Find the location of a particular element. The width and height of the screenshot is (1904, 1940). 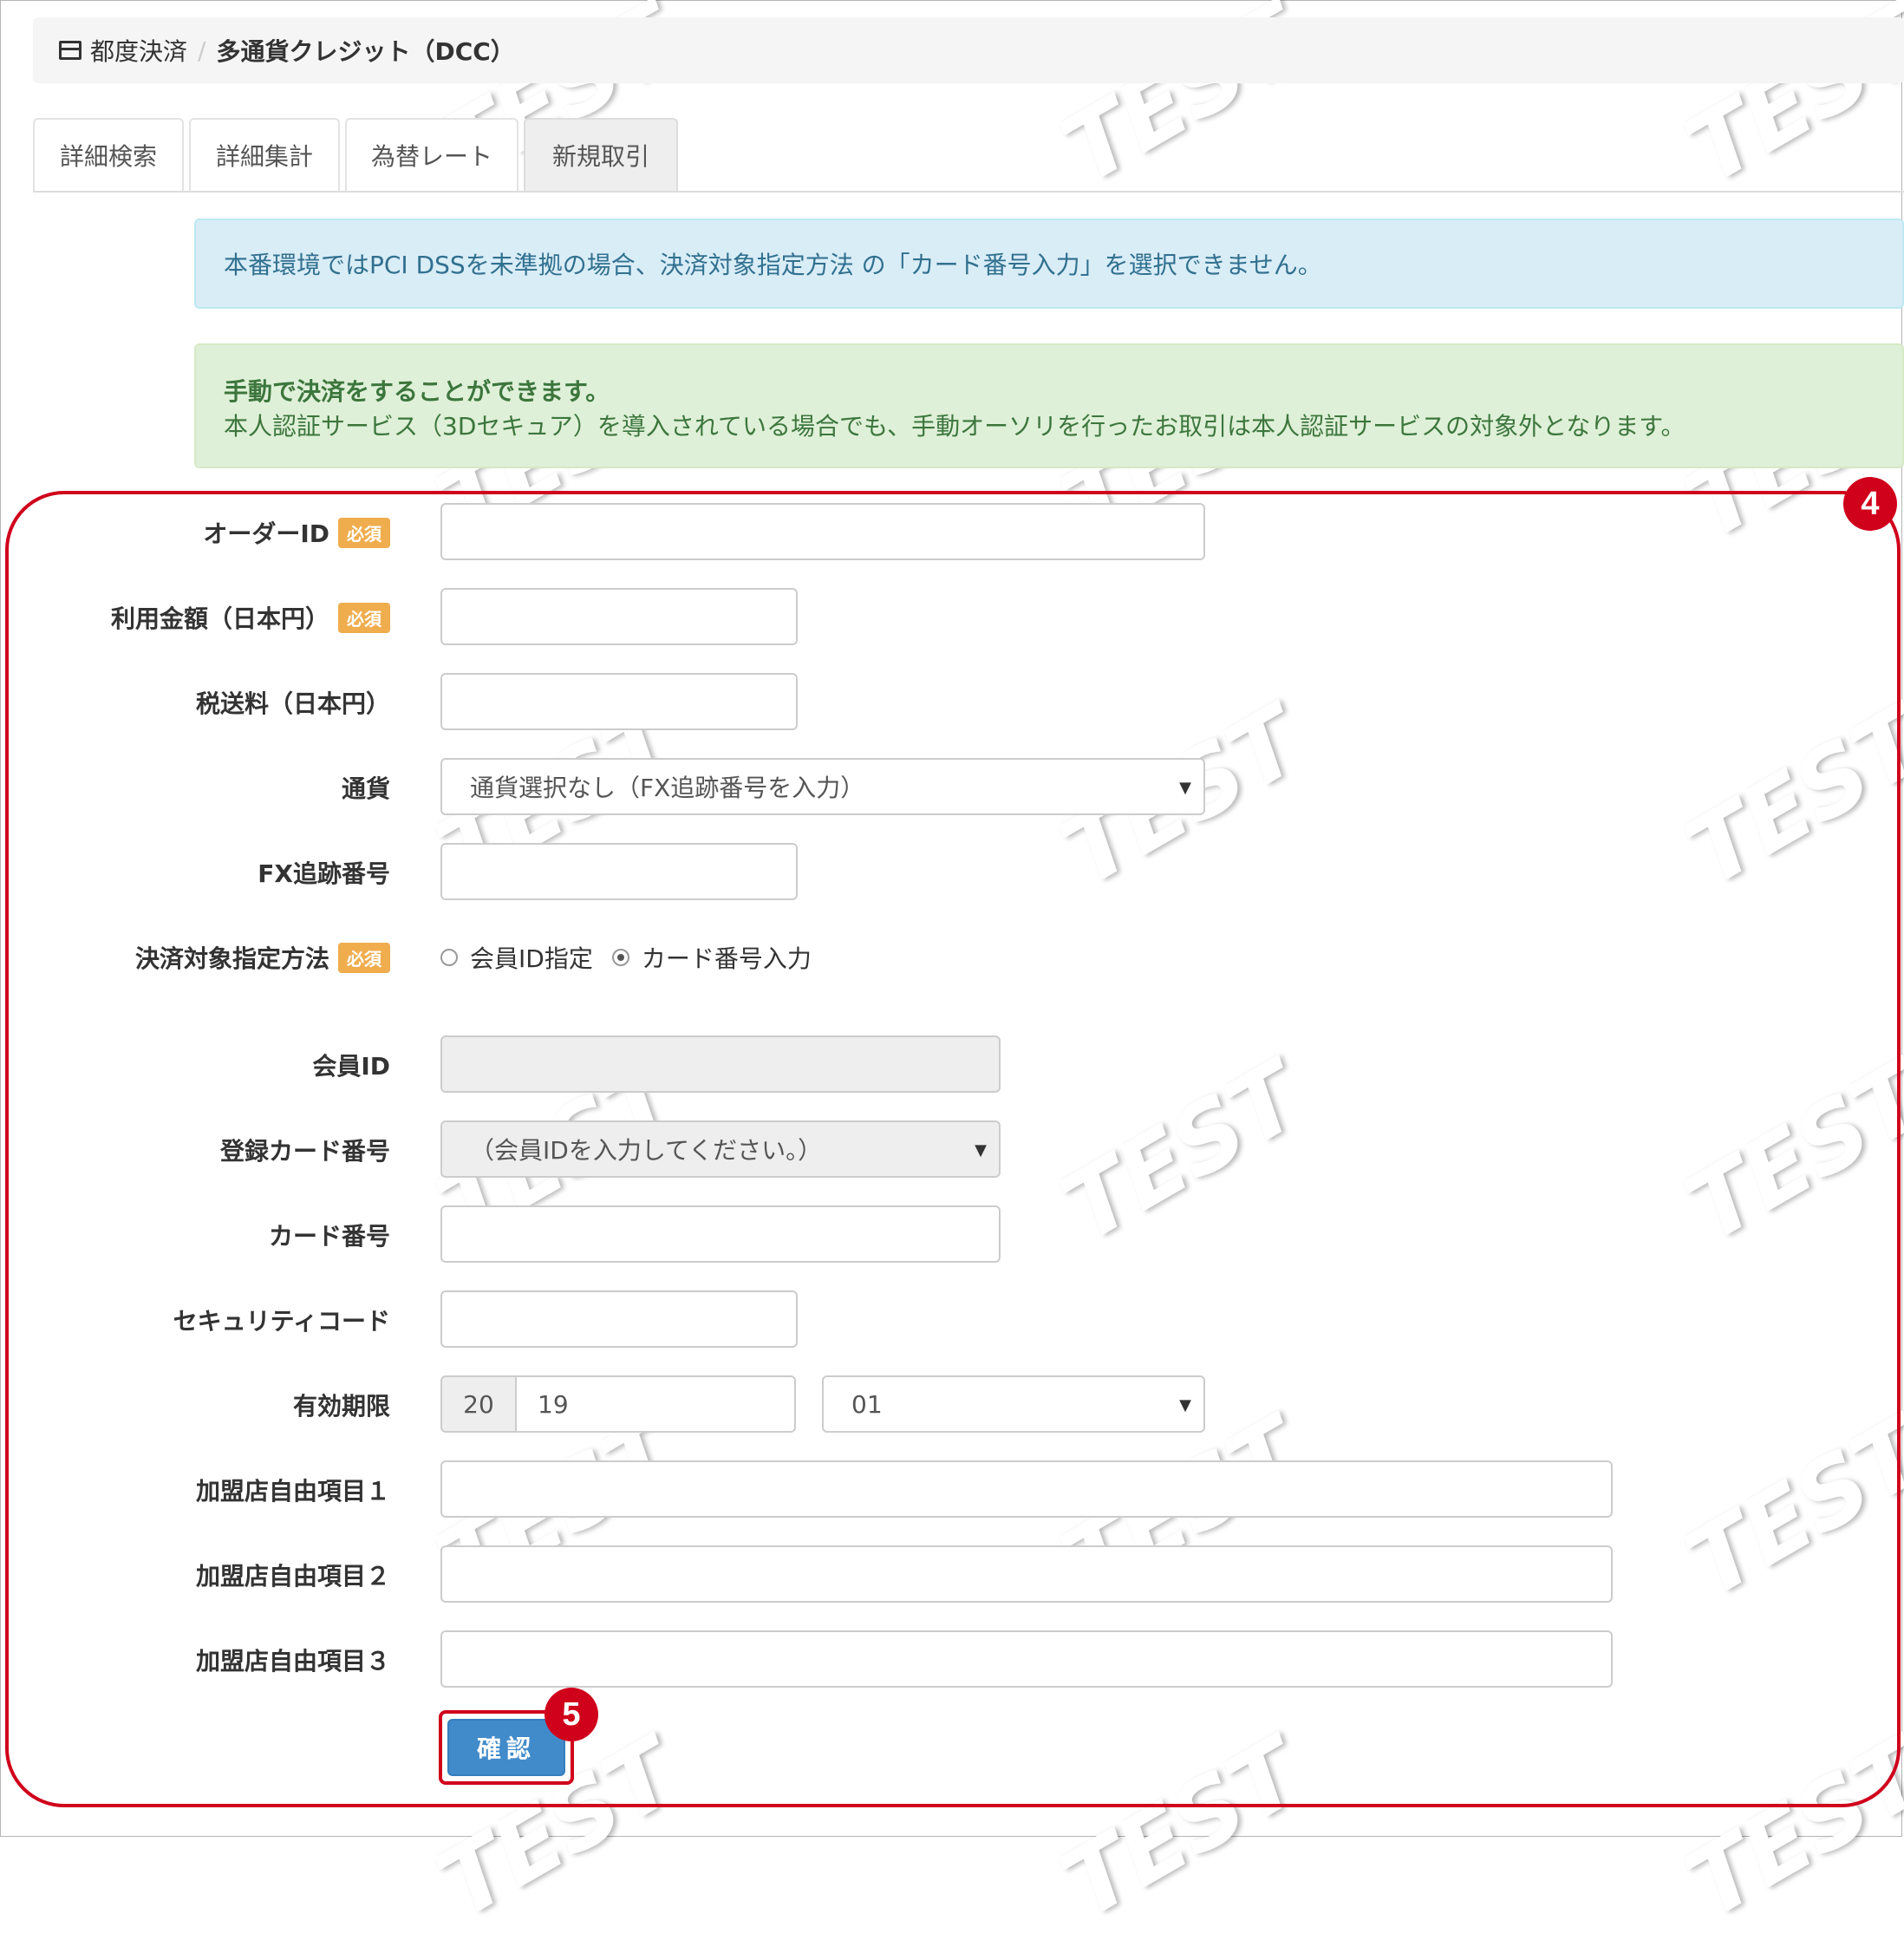

amount-label: 利用金額（日本円） 必須 is located at coordinates (250, 617).